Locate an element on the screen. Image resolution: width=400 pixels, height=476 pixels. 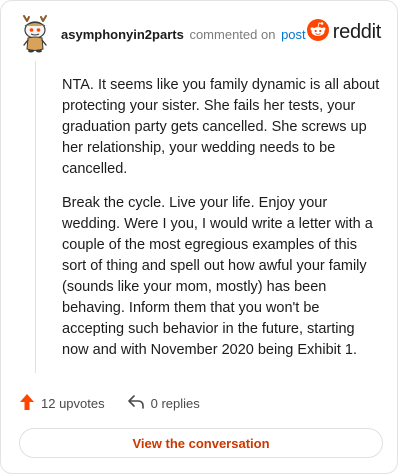
replies-button: 0 replies is located at coordinates (163, 403).